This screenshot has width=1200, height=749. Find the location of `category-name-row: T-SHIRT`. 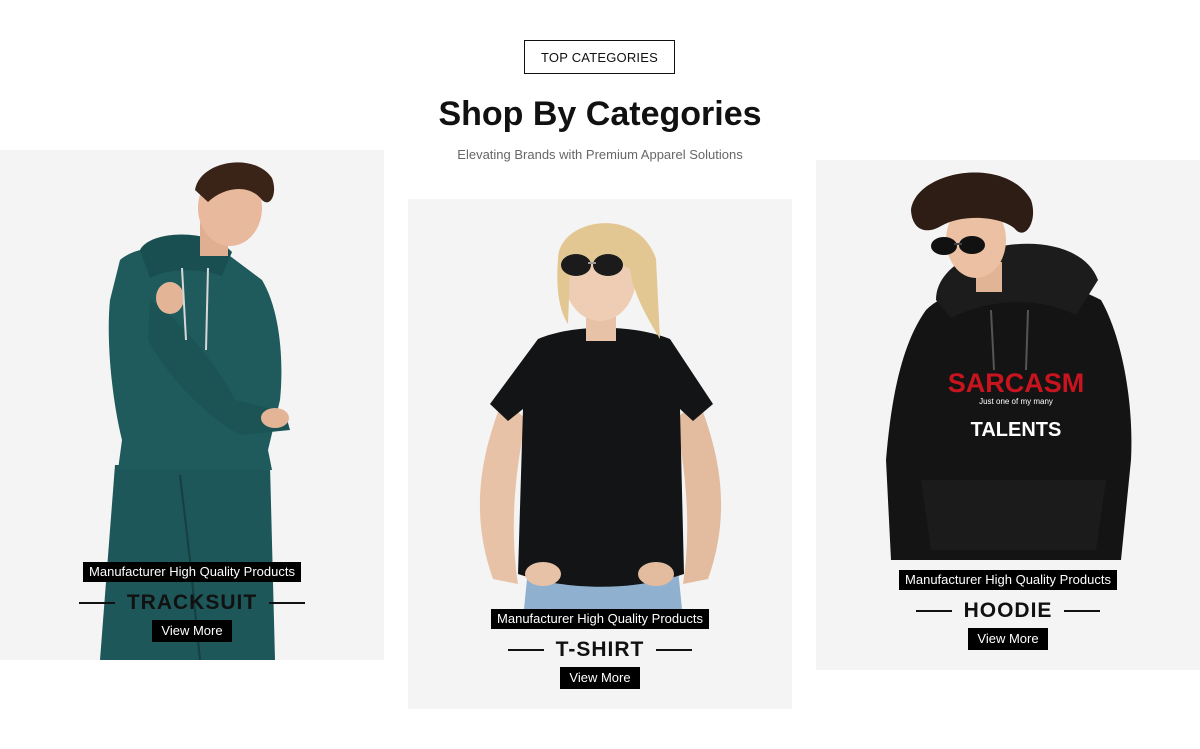

category-name-row: T-SHIRT is located at coordinates (600, 650).